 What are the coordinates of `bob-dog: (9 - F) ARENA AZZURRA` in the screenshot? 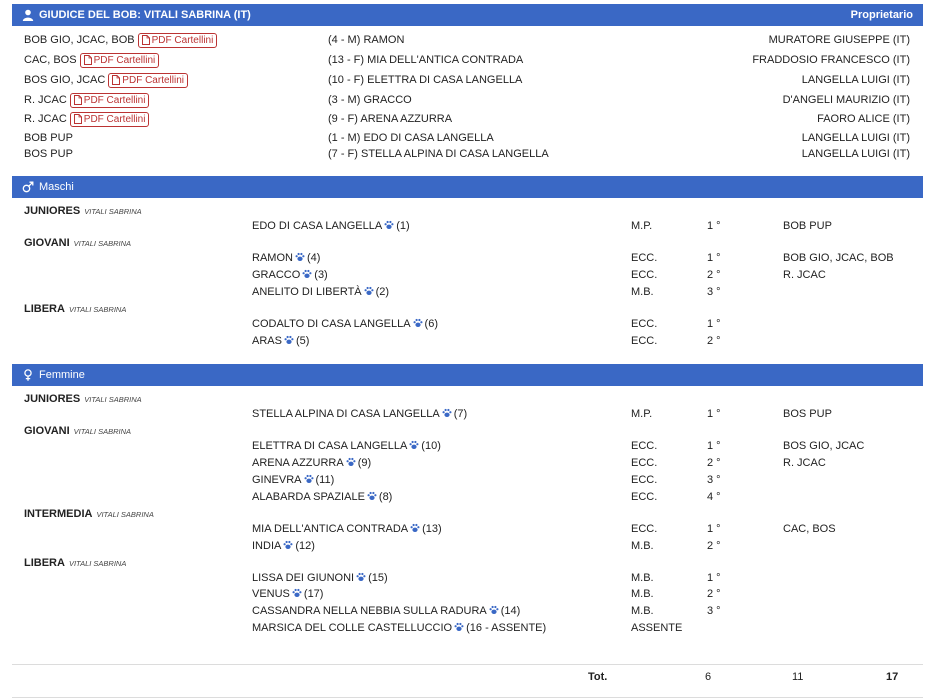 It's located at (390, 119).